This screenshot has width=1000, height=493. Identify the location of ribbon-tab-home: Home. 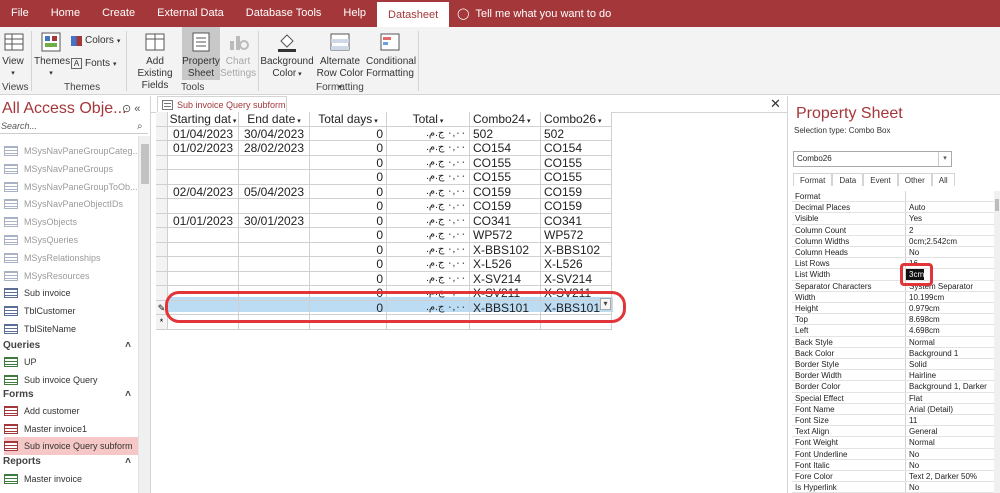
(65, 13).